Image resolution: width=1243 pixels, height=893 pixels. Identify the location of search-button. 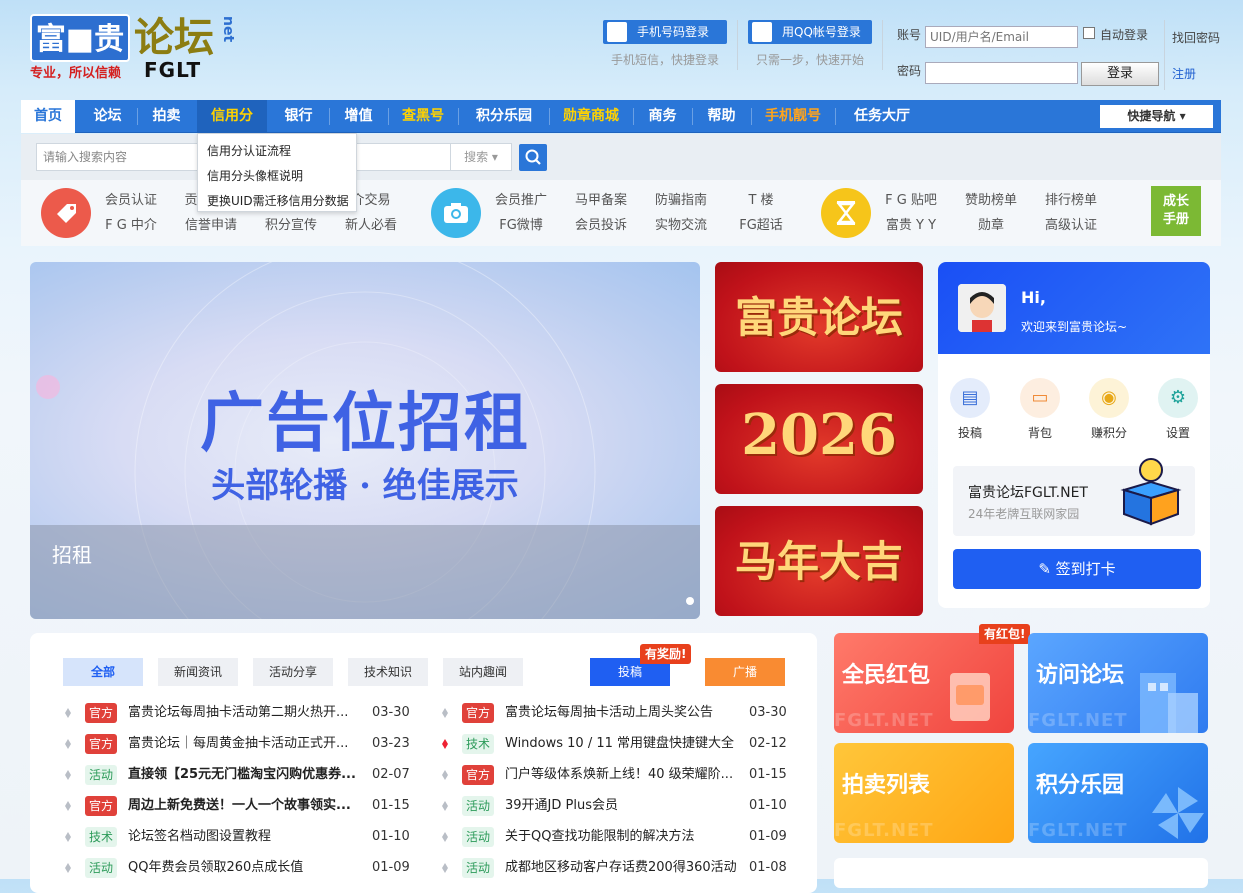
(533, 157).